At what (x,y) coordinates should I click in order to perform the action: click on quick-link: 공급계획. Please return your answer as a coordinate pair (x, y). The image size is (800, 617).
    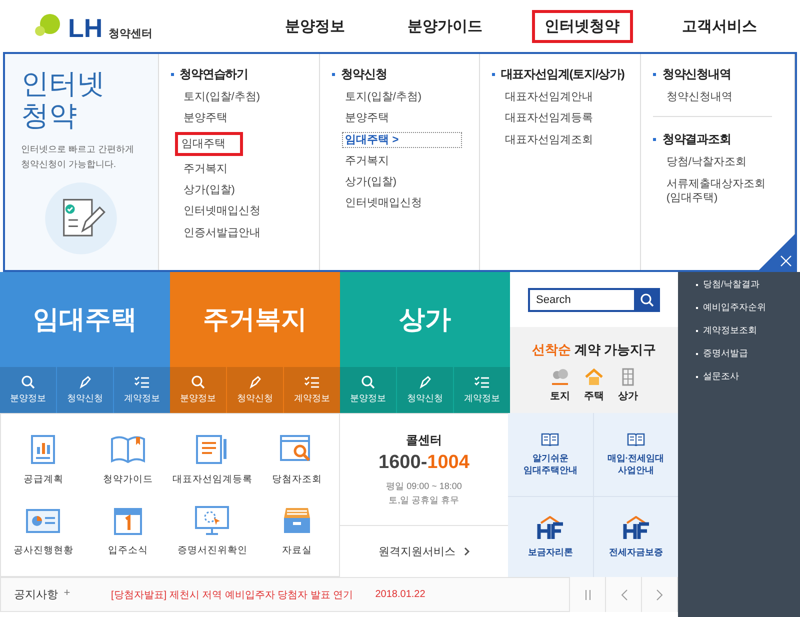
    Looking at the image, I should click on (43, 459).